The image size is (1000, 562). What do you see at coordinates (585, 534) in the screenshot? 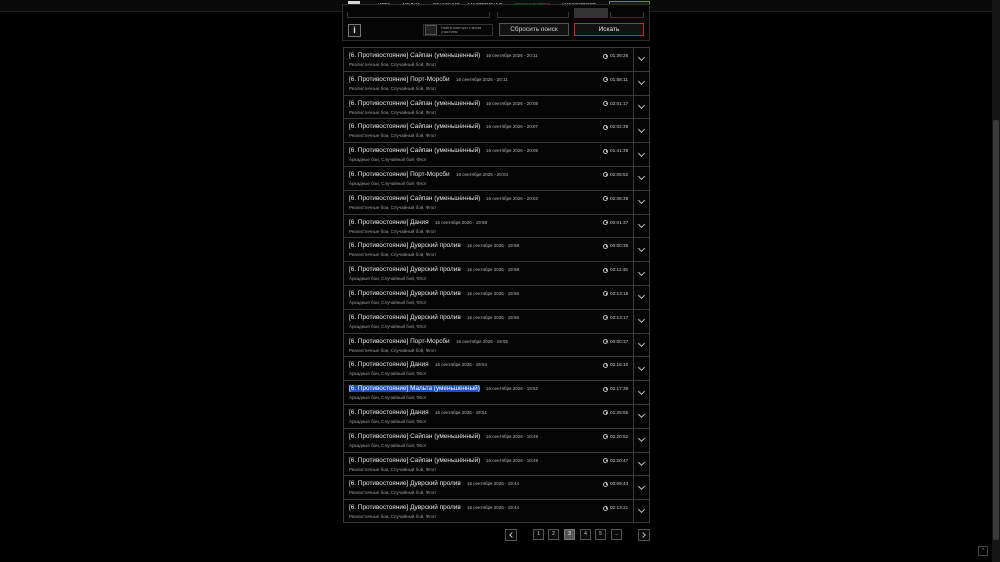
I see `page-button: 4` at bounding box center [585, 534].